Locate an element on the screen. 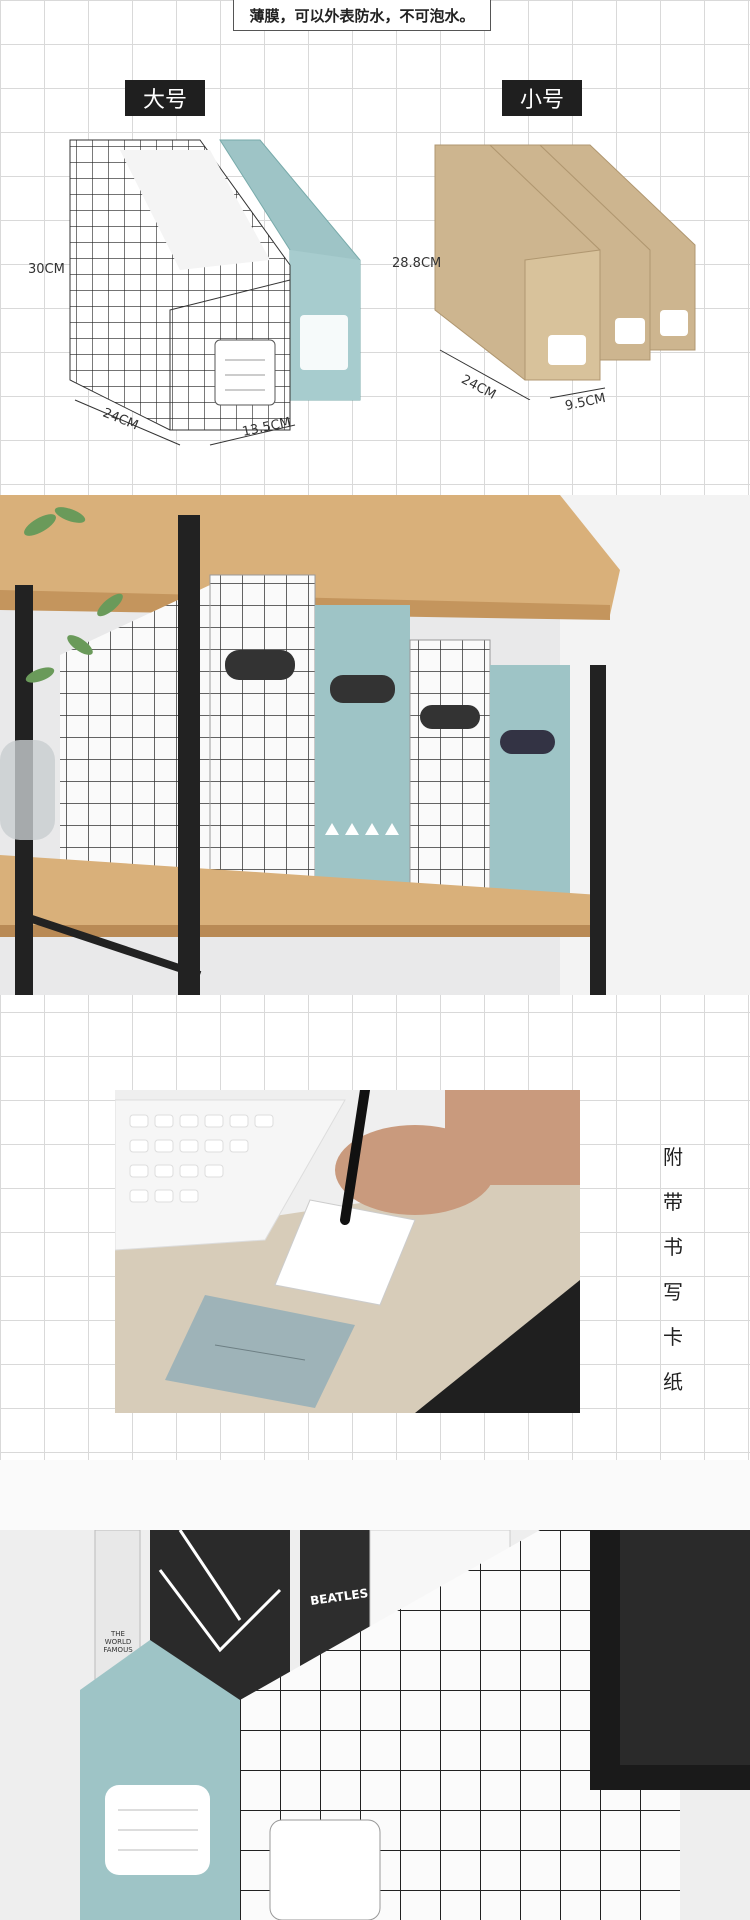 This screenshot has width=750, height=1920. small-height-label: 28.8CM is located at coordinates (417, 263).